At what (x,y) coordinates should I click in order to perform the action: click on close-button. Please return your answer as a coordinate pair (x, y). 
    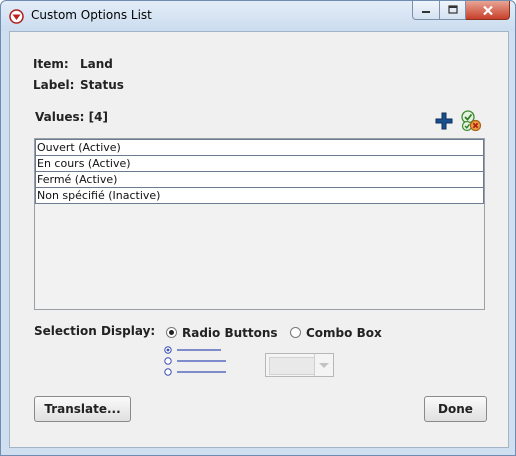
    Looking at the image, I should click on (488, 10).